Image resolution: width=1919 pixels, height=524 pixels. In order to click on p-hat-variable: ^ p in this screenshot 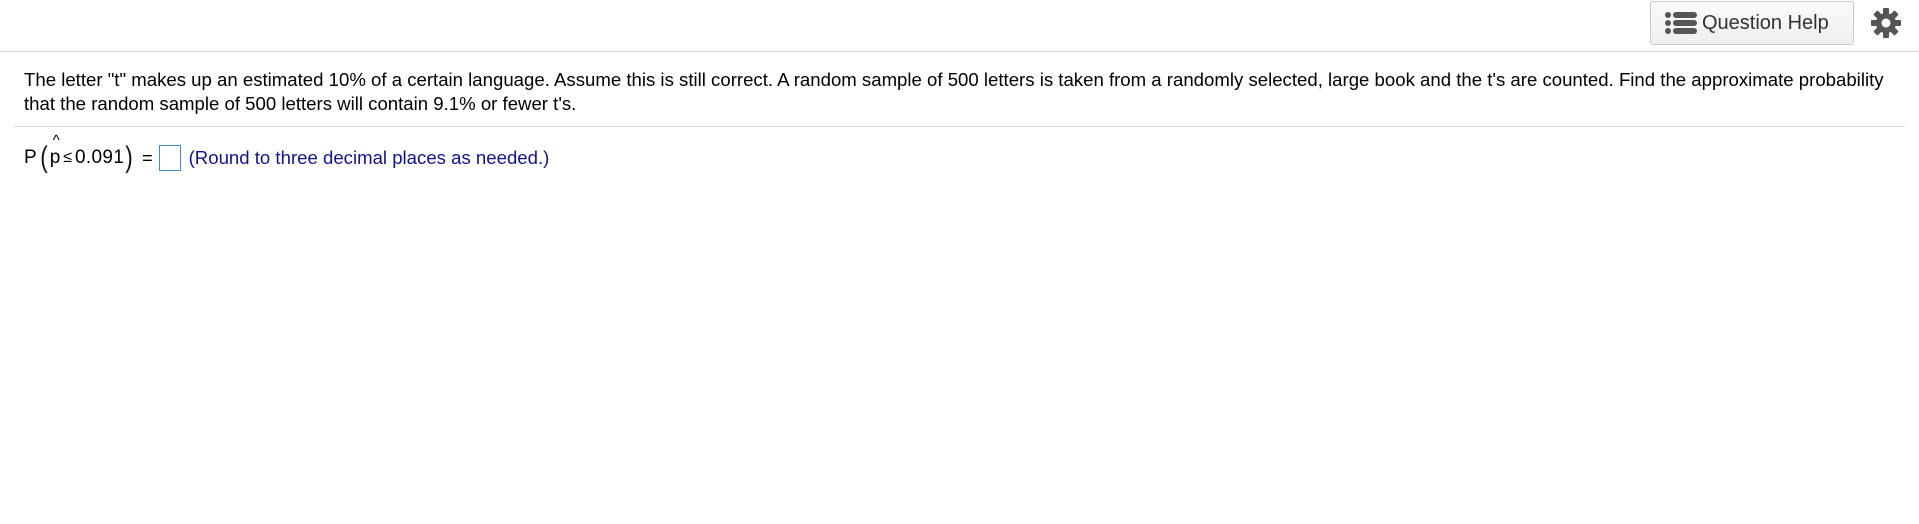, I will do `click(55, 150)`.